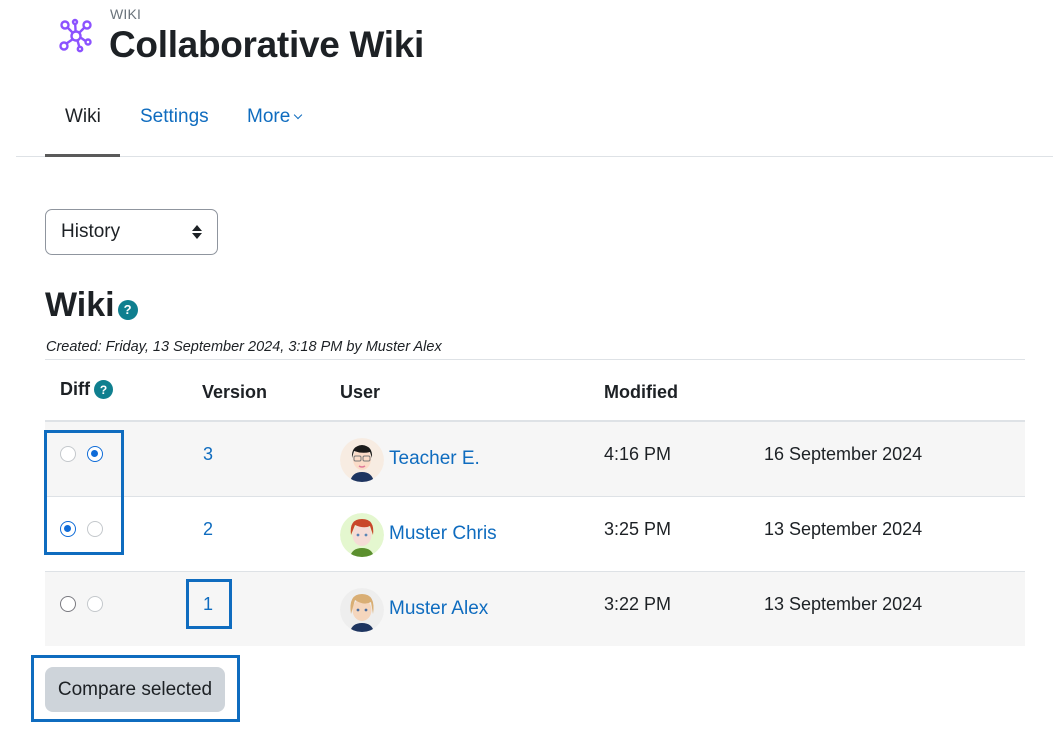 The height and width of the screenshot is (745, 1057). What do you see at coordinates (131, 232) in the screenshot?
I see `wiki-view-select: History` at bounding box center [131, 232].